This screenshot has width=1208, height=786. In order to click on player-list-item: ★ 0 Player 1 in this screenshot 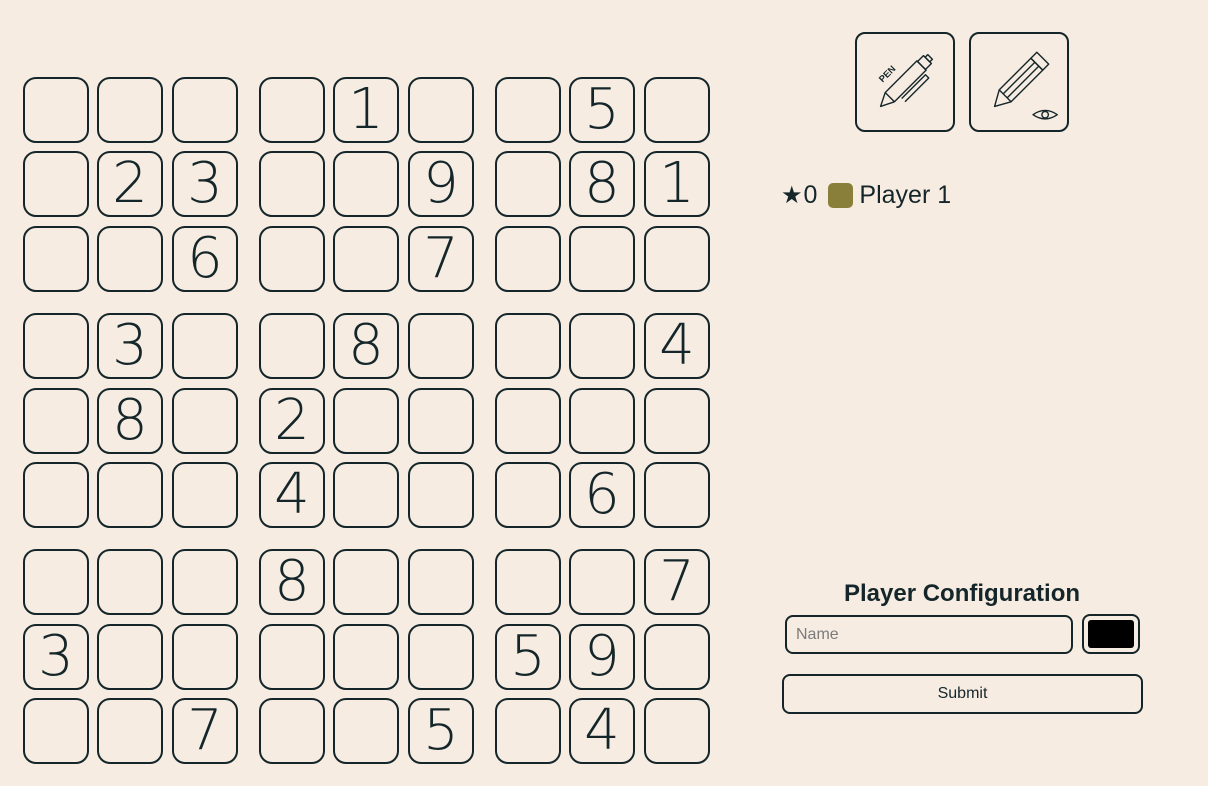, I will do `click(866, 195)`.